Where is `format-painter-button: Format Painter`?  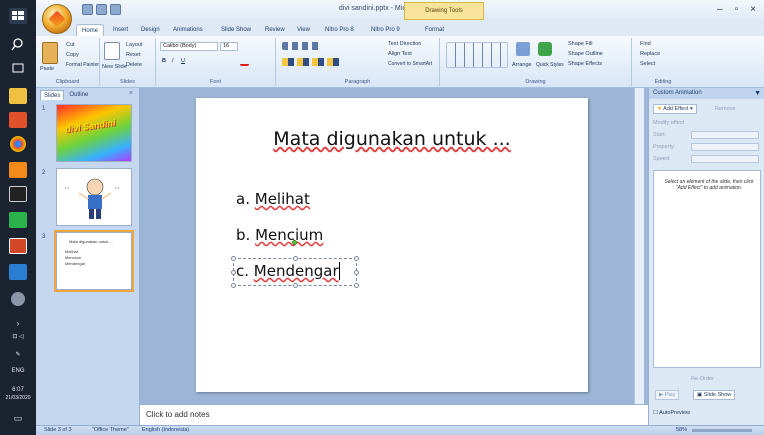 format-painter-button: Format Painter is located at coordinates (82, 65).